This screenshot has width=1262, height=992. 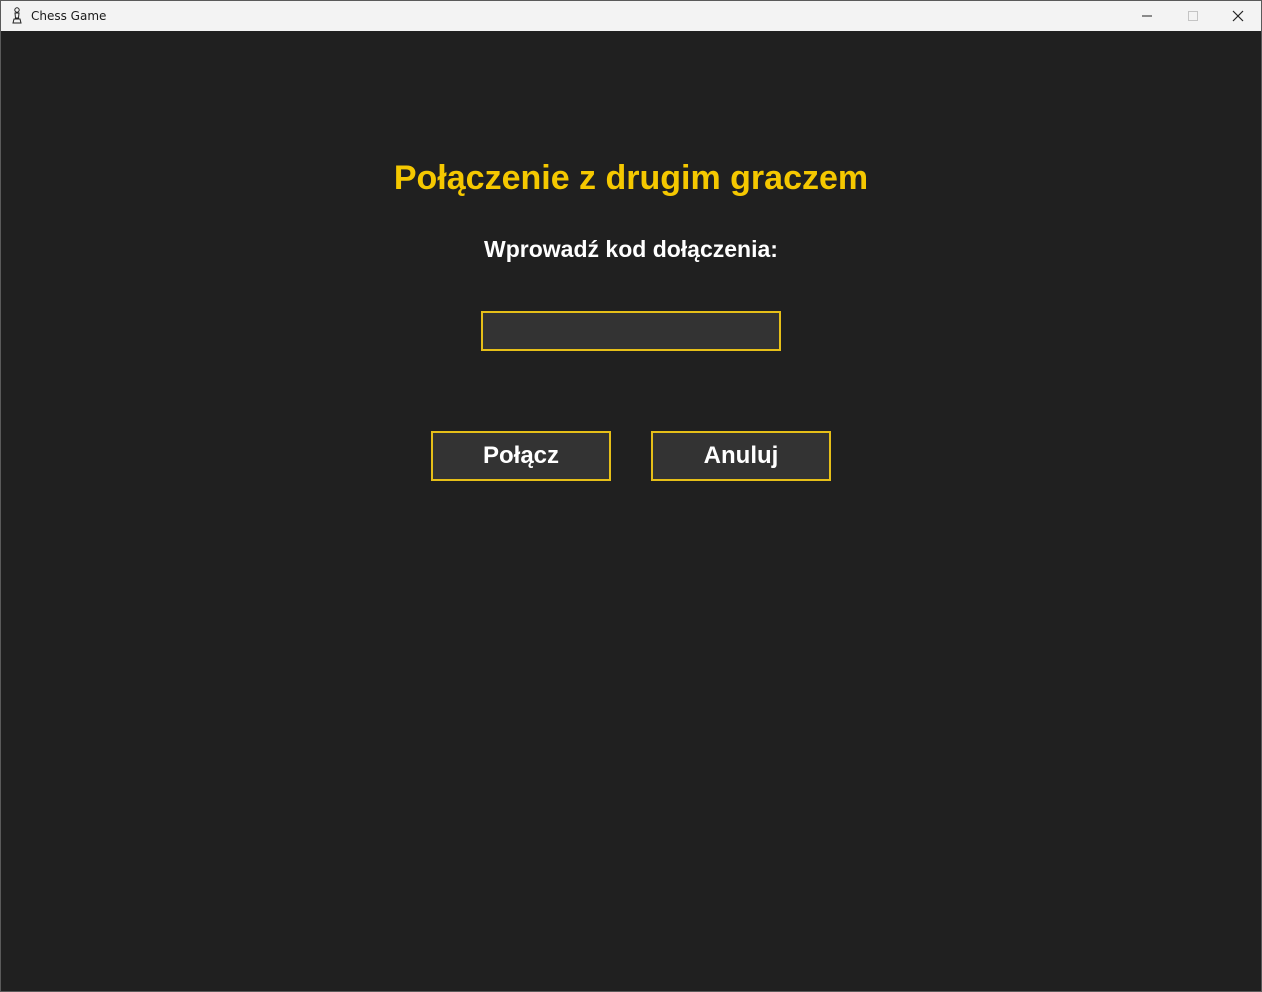 I want to click on close-button, so click(x=1238, y=16).